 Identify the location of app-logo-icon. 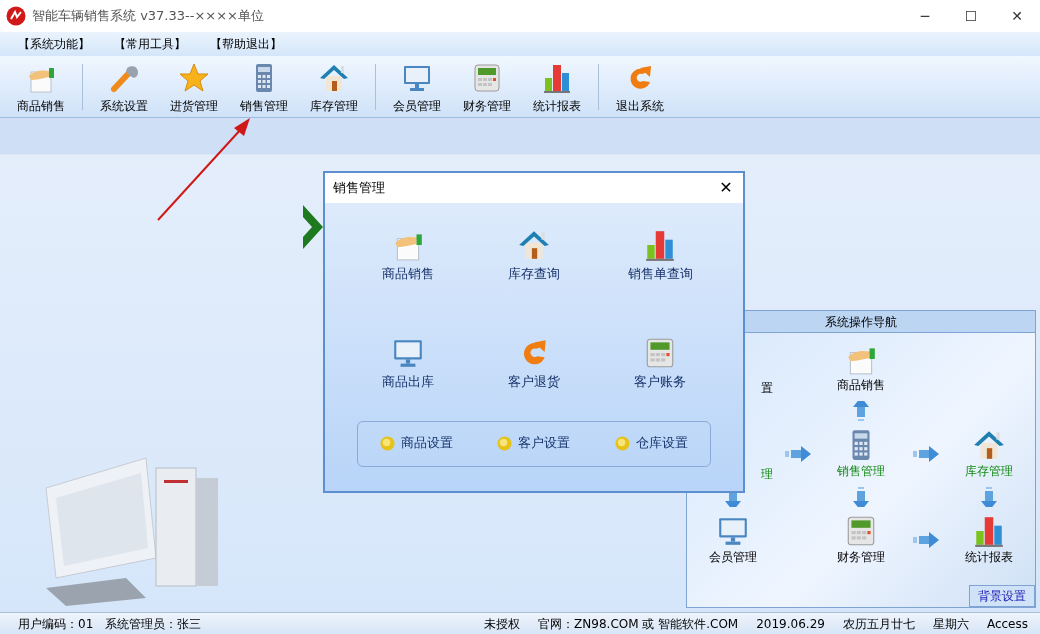
(16, 16).